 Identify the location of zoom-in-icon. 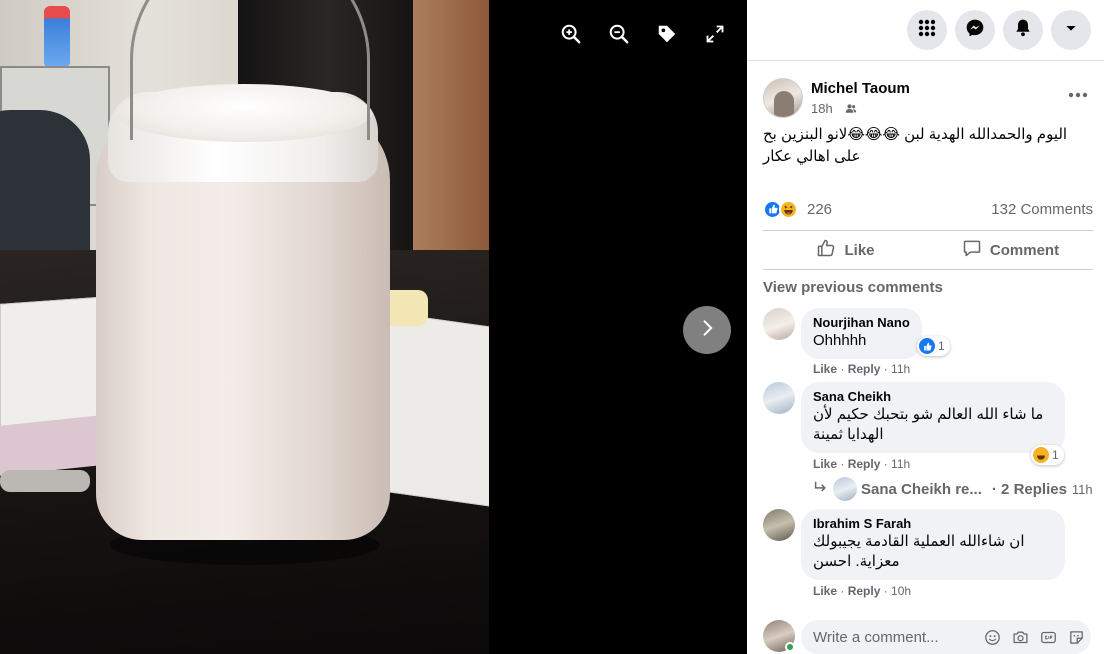
(571, 34).